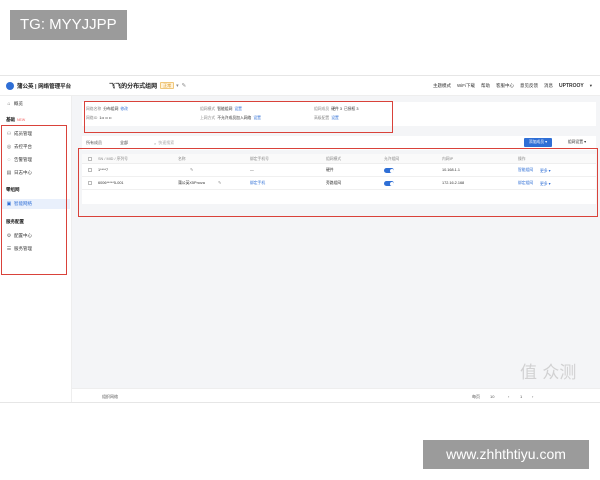  Describe the element at coordinates (238, 109) in the screenshot. I see `set-mode-link: 设置` at that location.